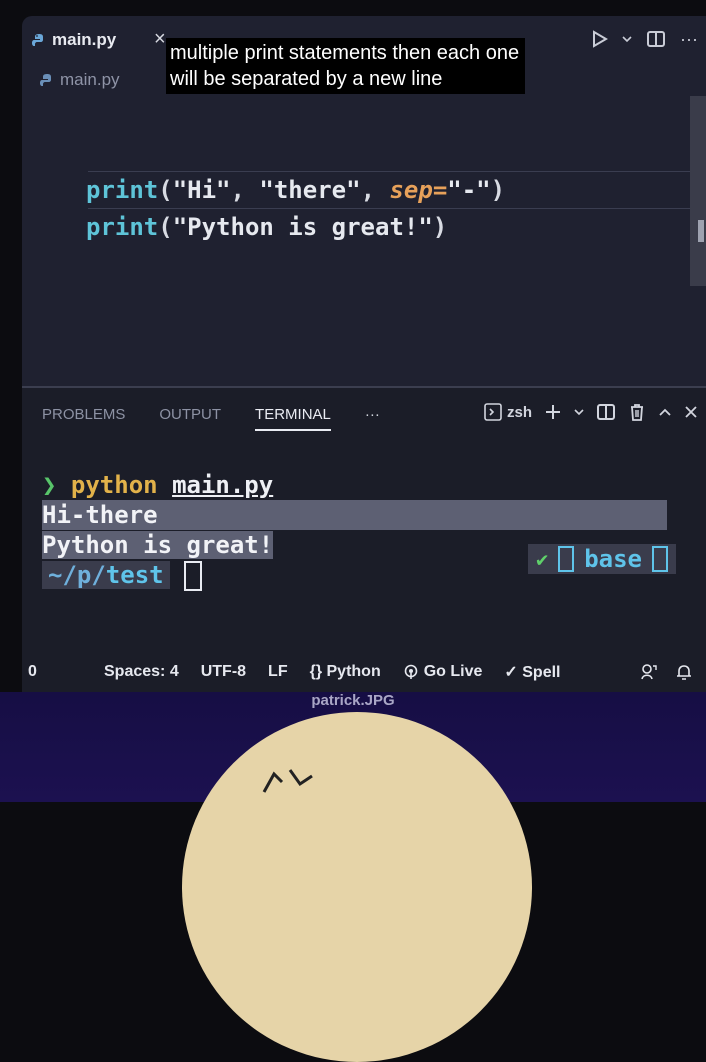 Image resolution: width=706 pixels, height=1062 pixels. I want to click on editor-toolbar: ···, so click(645, 39).